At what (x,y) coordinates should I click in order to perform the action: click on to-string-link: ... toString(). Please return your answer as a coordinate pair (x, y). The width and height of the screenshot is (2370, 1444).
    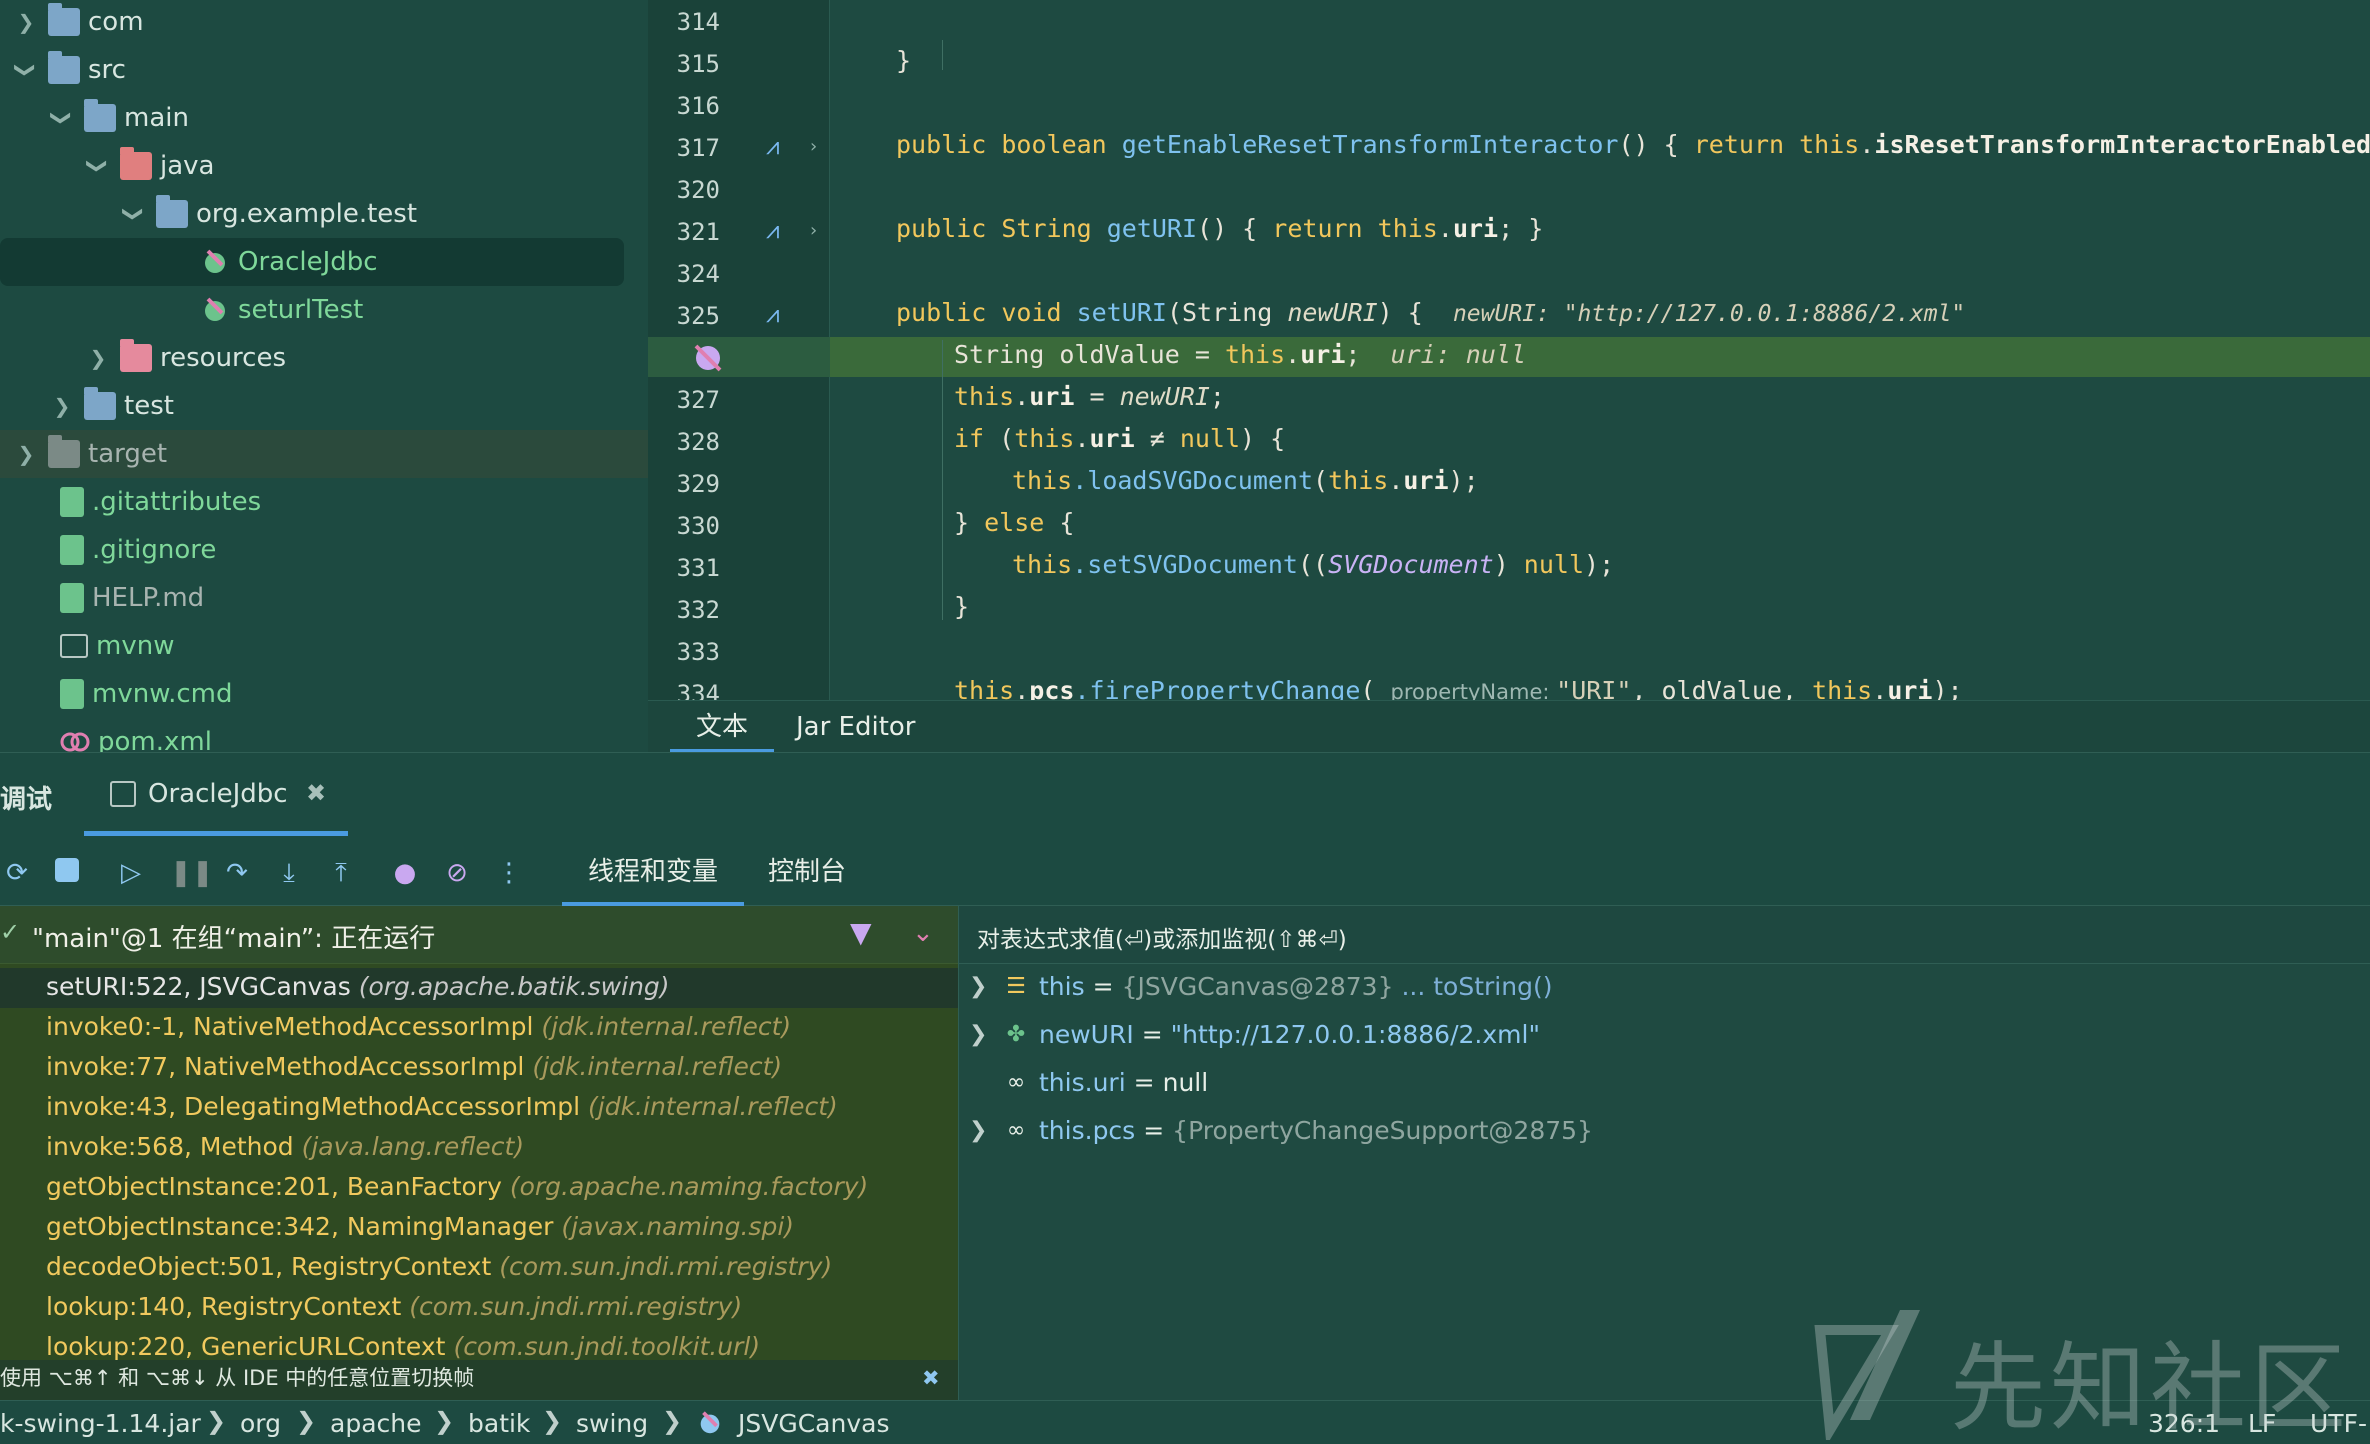
    Looking at the image, I should click on (1476, 986).